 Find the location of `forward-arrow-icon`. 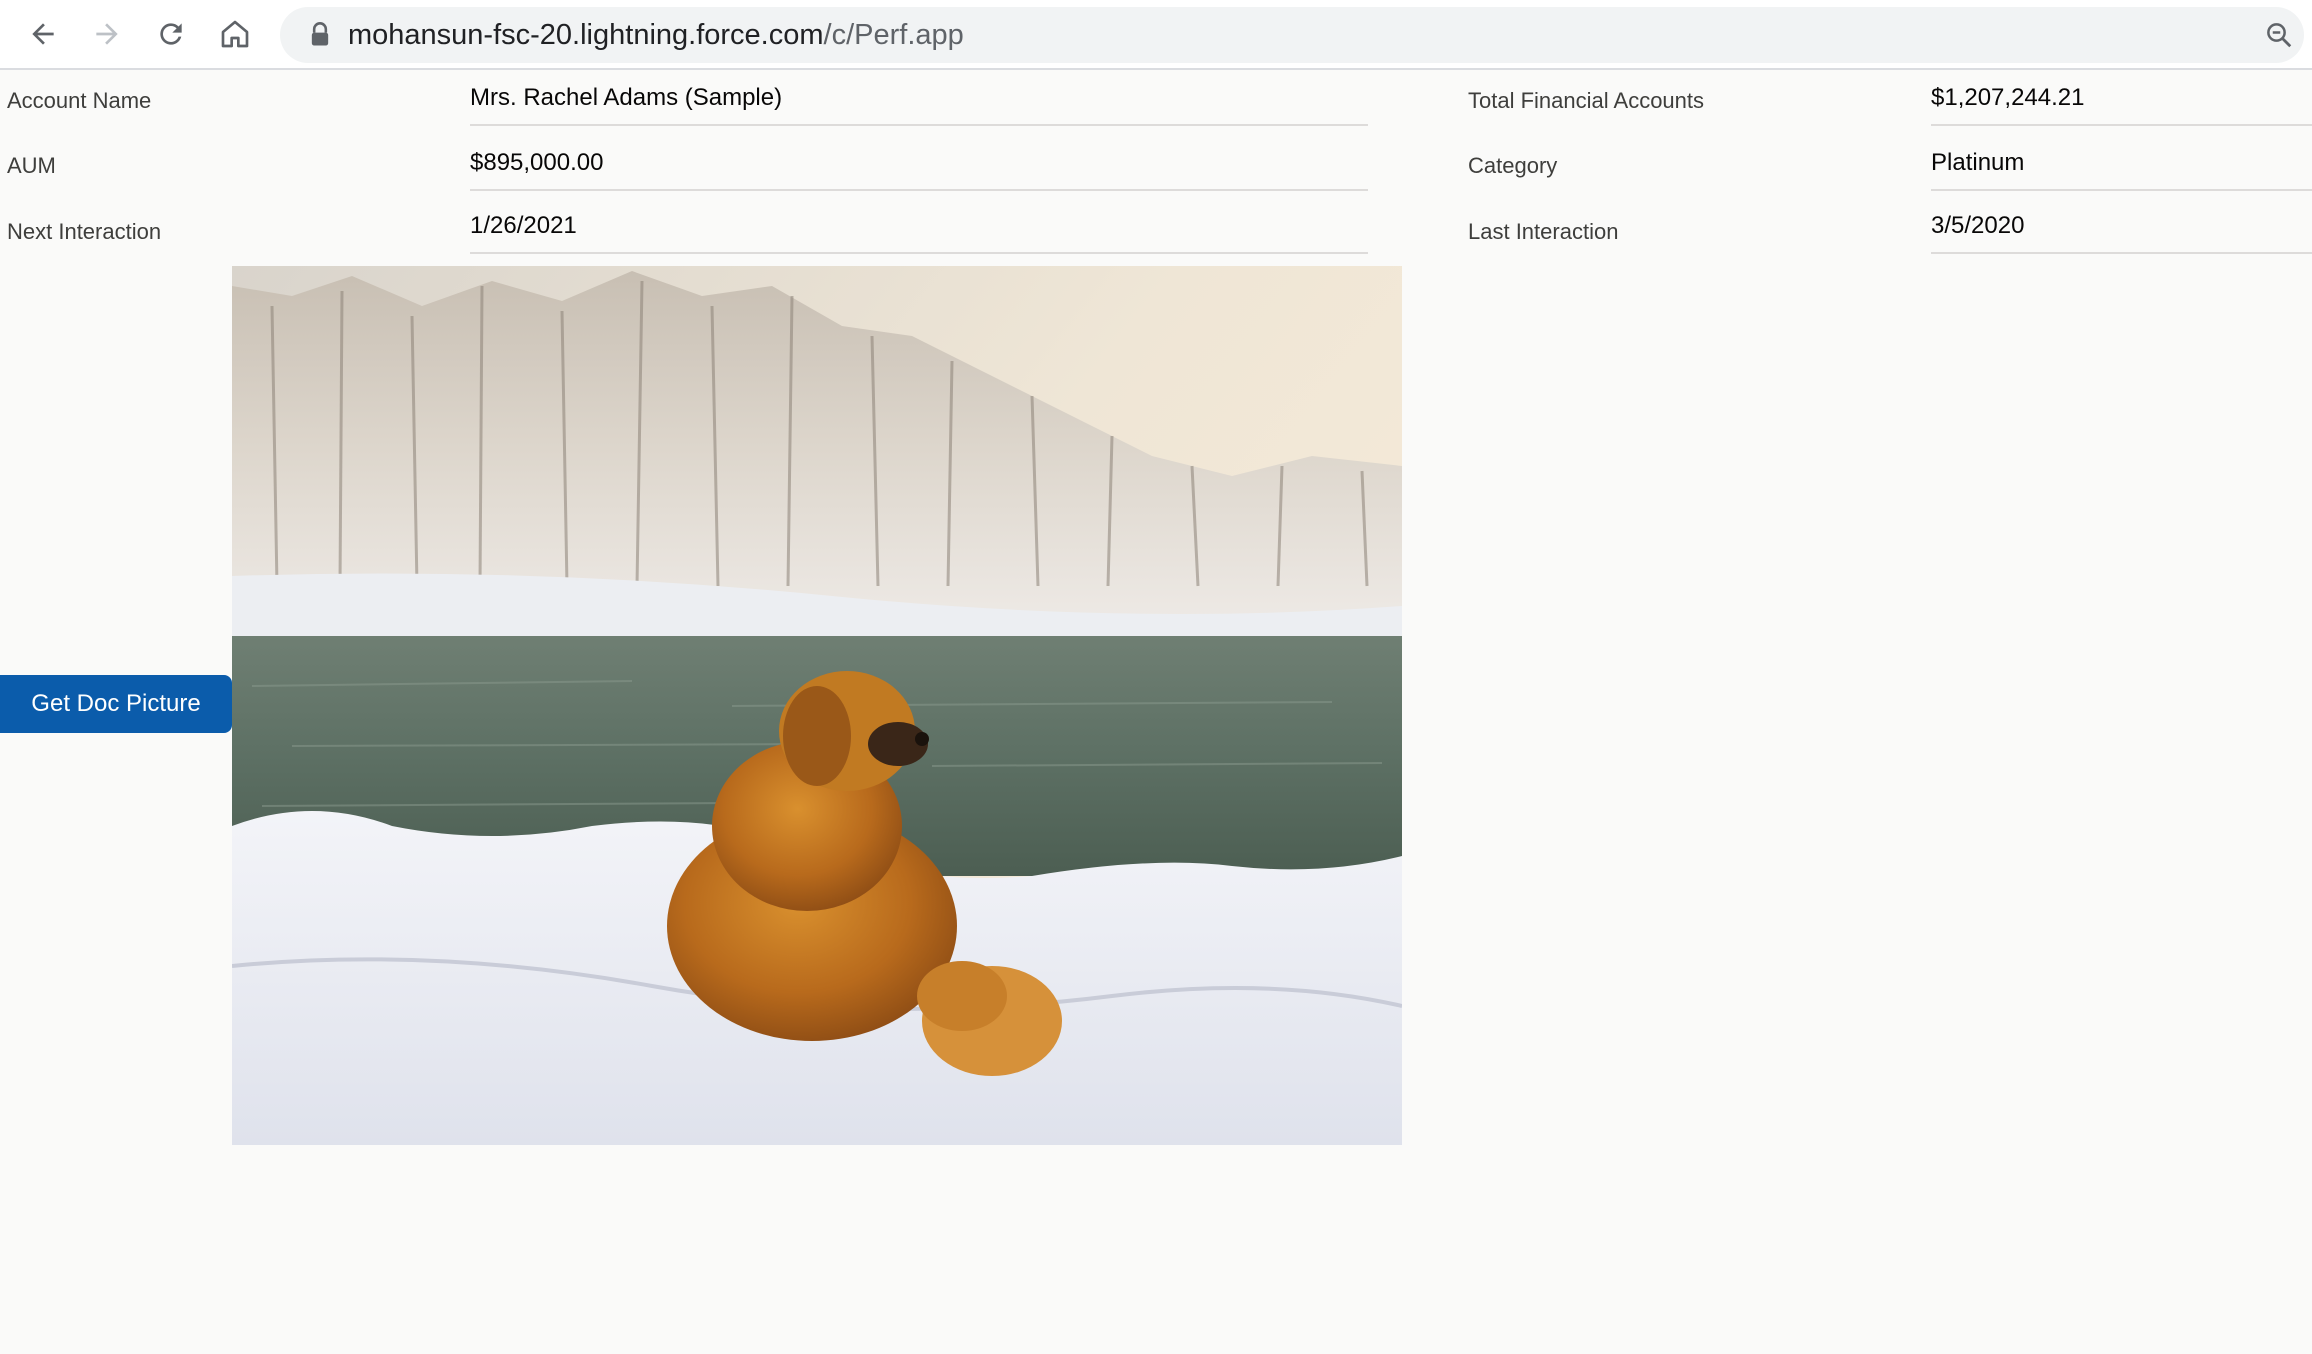

forward-arrow-icon is located at coordinates (107, 34).